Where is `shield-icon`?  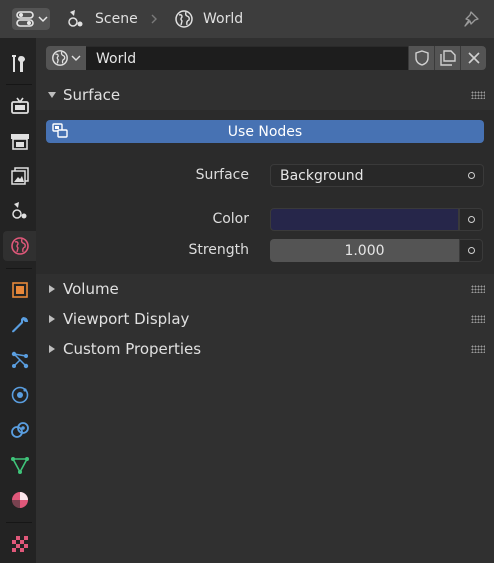
shield-icon is located at coordinates (421, 58).